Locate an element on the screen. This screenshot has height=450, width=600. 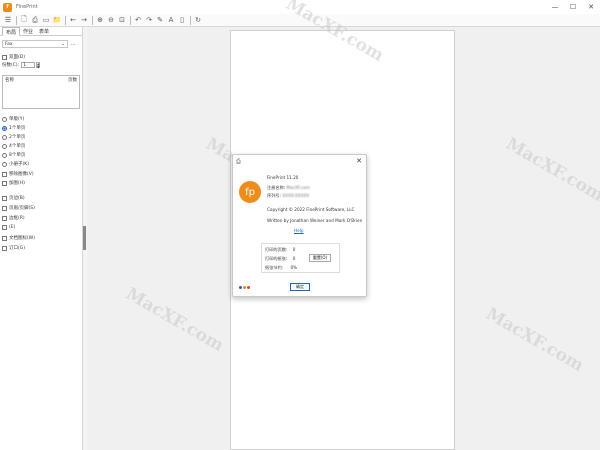
layout-option-label: 4个单页 is located at coordinates (17, 146).